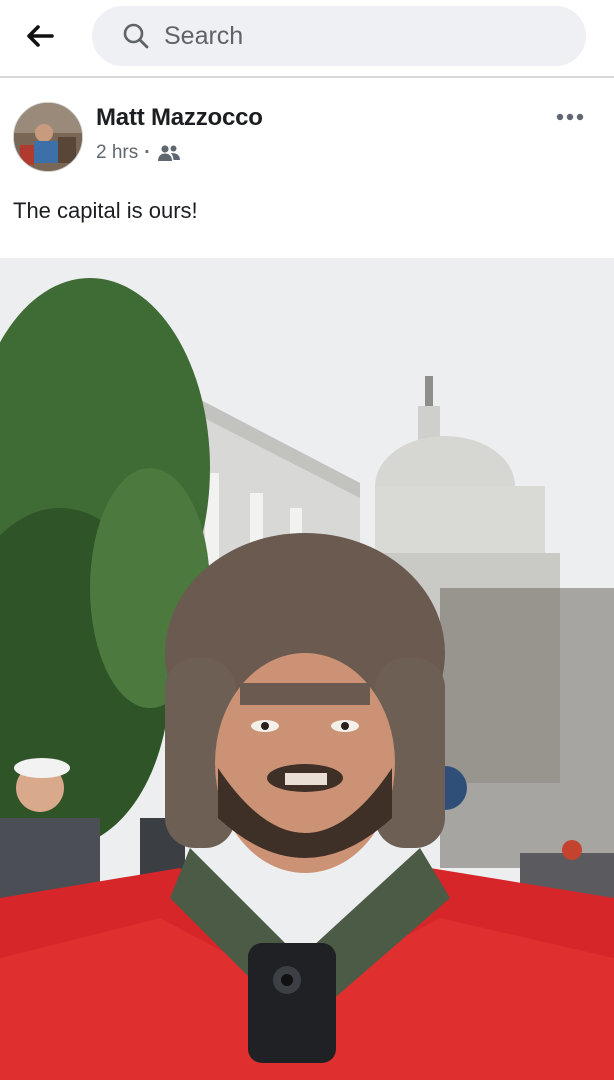 This screenshot has height=1080, width=614. Describe the element at coordinates (48, 137) in the screenshot. I see `avatar` at that location.